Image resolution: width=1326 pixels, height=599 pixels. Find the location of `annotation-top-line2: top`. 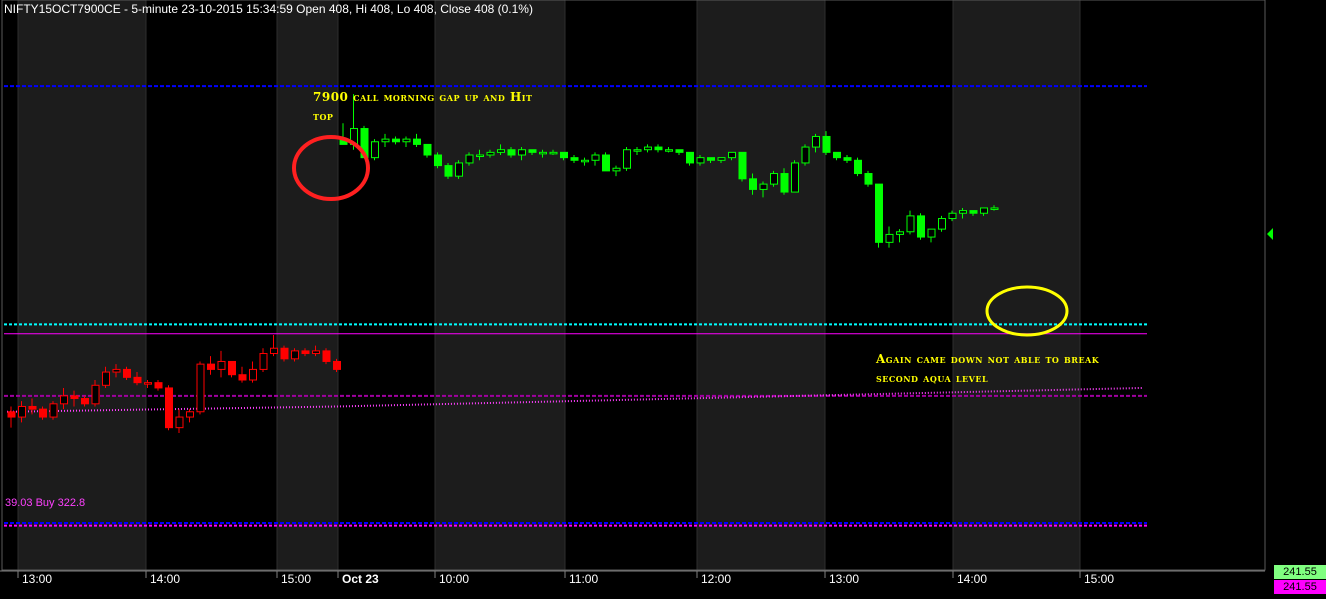

annotation-top-line2: top is located at coordinates (323, 116).